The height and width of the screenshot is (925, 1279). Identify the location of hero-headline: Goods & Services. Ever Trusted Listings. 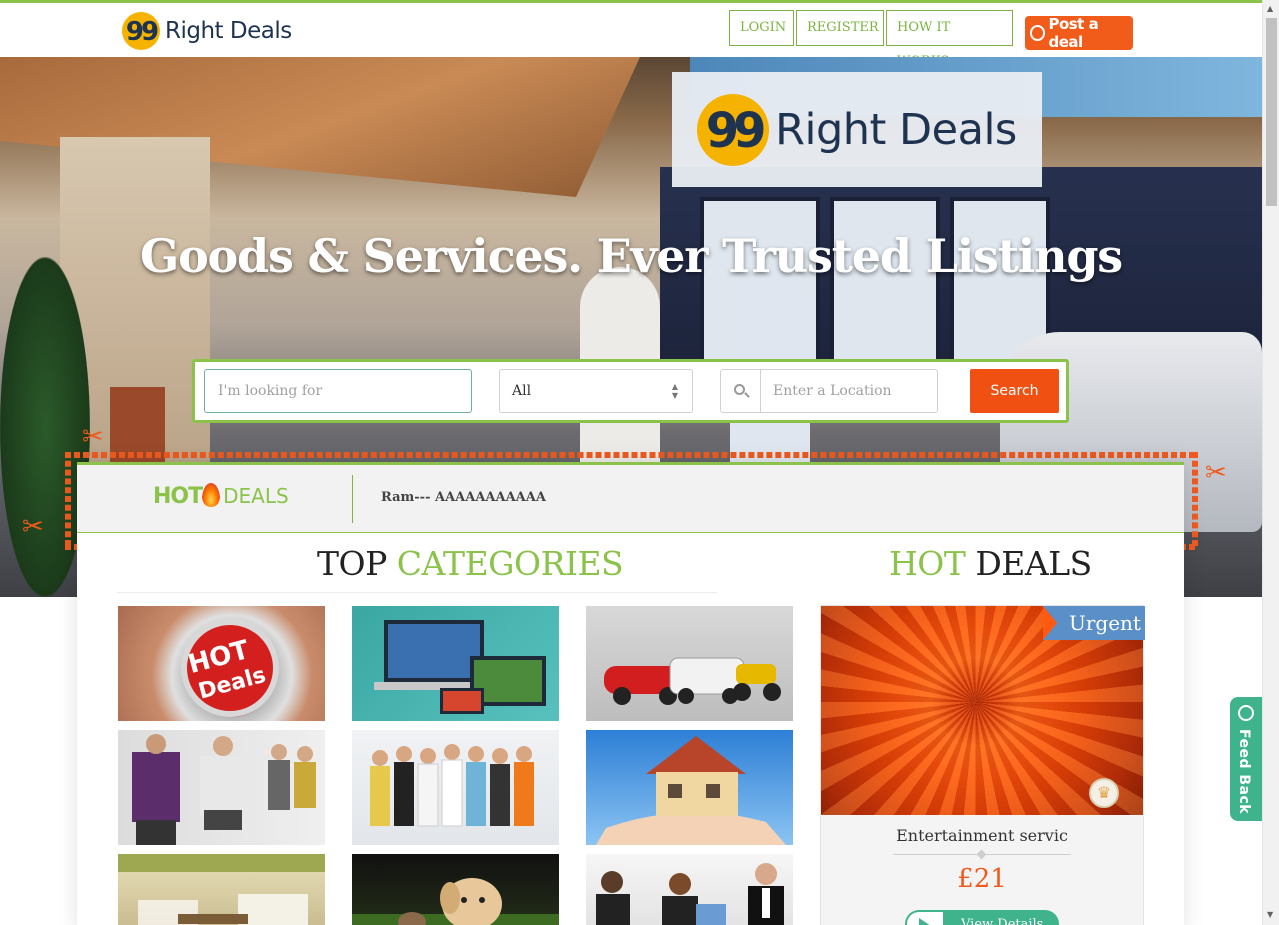
(631, 256).